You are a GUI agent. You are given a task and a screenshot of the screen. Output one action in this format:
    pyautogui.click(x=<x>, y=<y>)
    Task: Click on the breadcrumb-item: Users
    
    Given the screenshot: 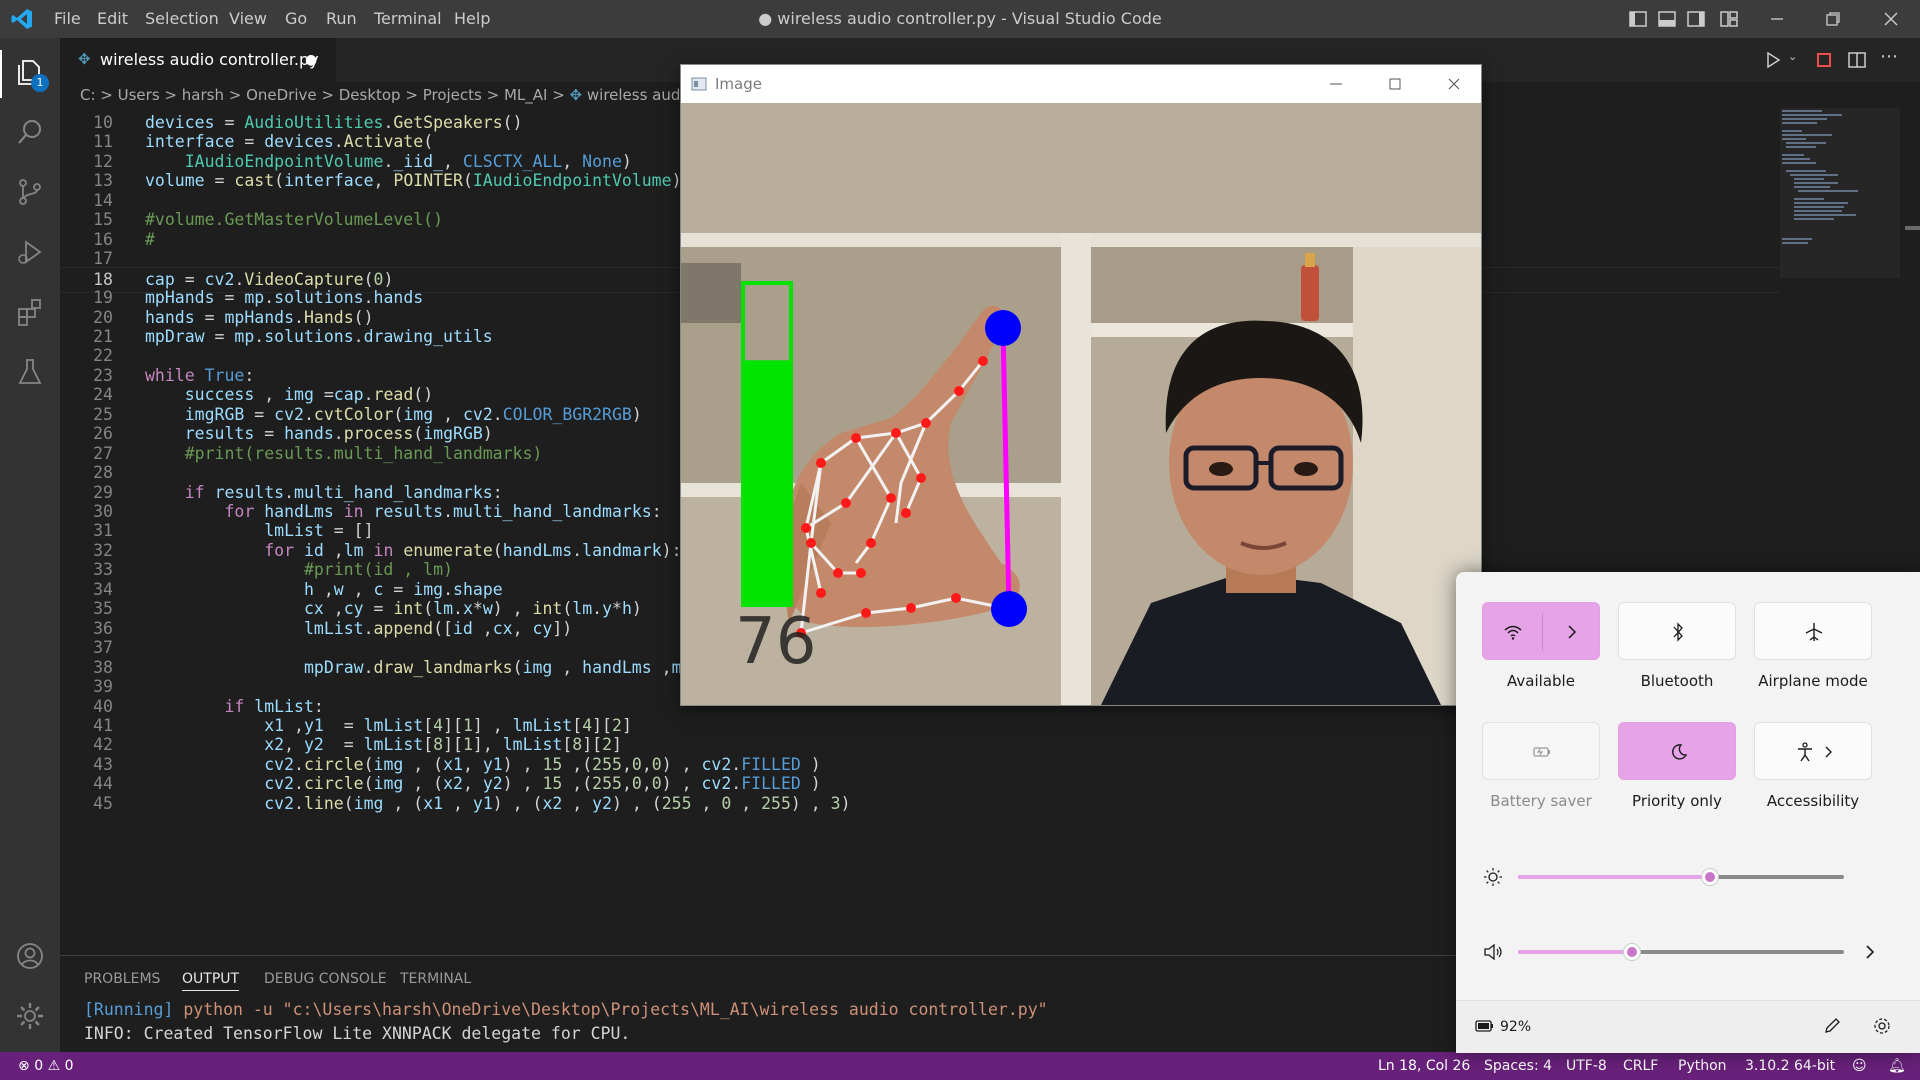 What is the action you would take?
    pyautogui.click(x=139, y=95)
    